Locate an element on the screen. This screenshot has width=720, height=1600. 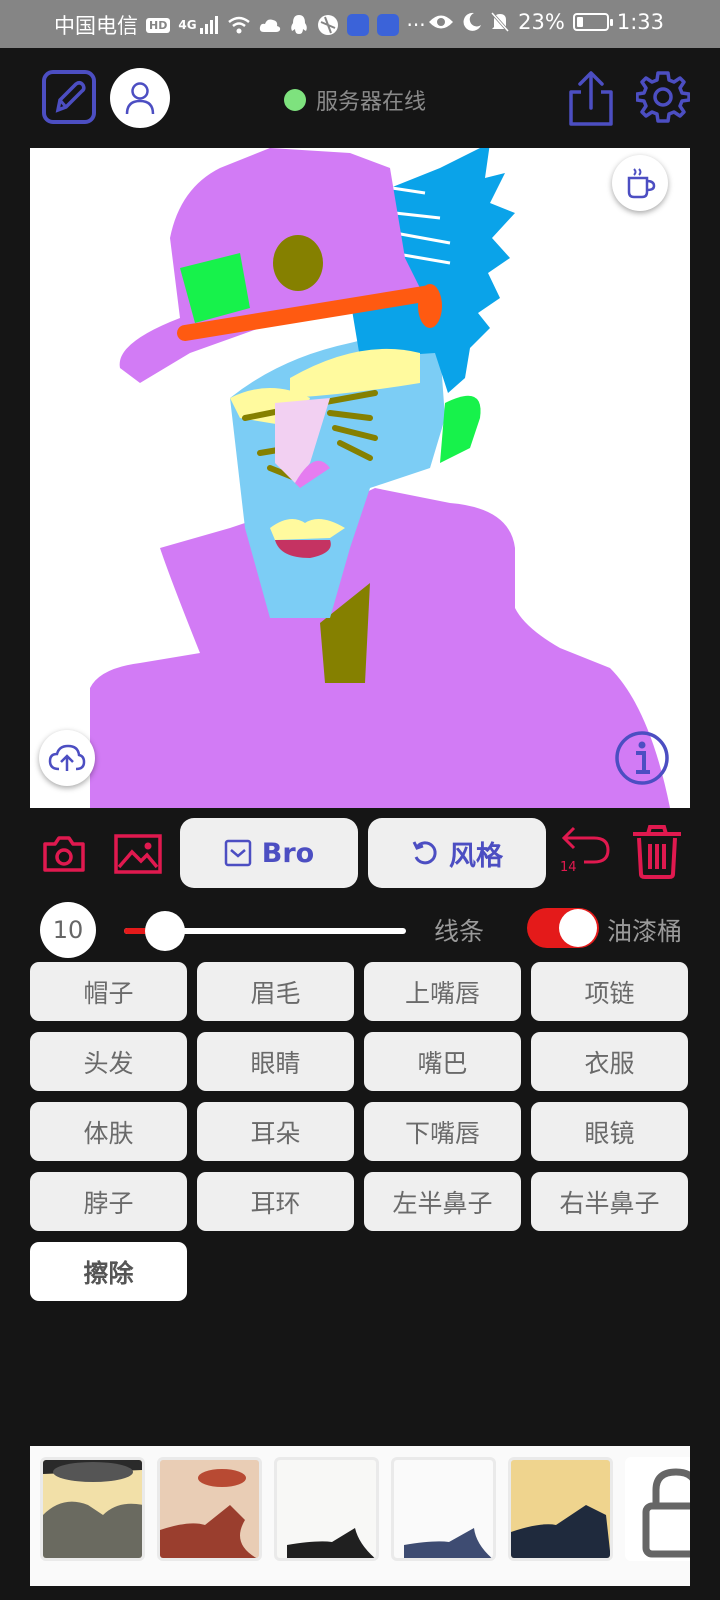
part-button: 上嘴唇 is located at coordinates (442, 991).